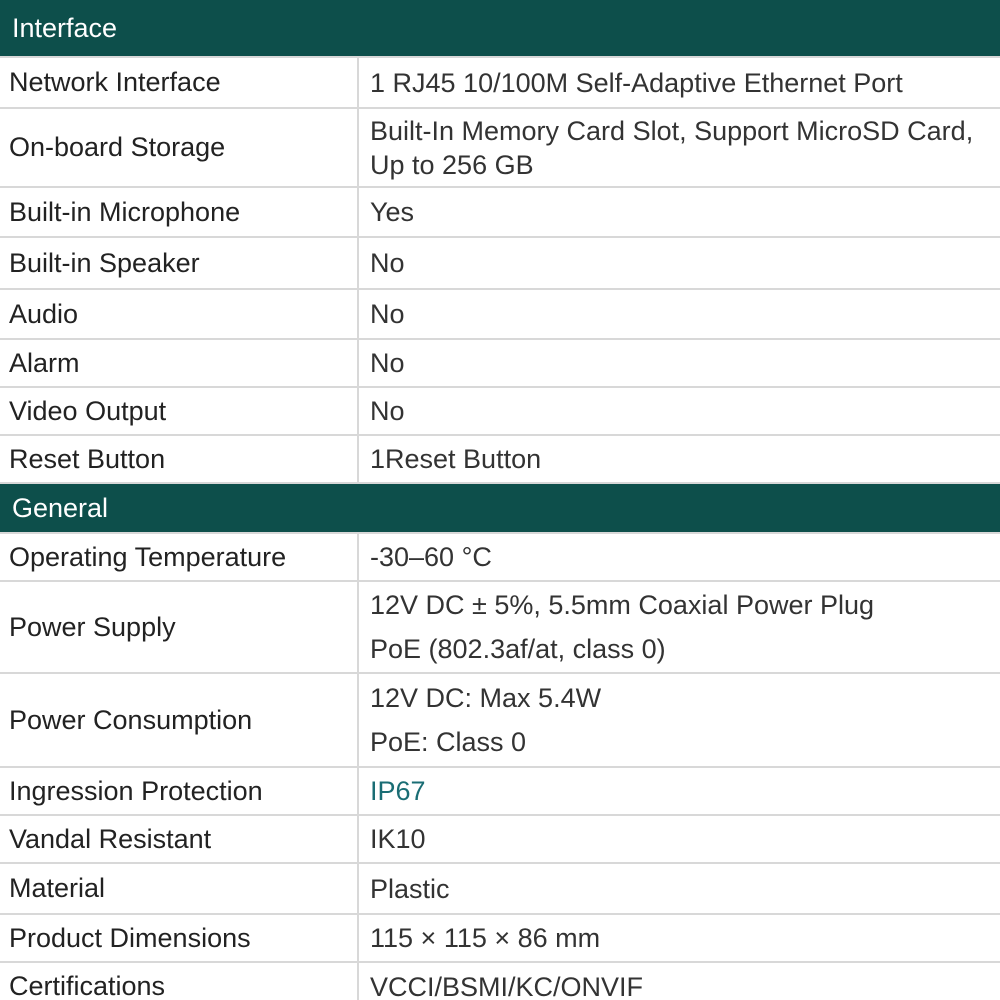  What do you see at coordinates (679, 720) in the screenshot?
I see `row-value: 12V DC: Max 5.4W PoE: Class 0` at bounding box center [679, 720].